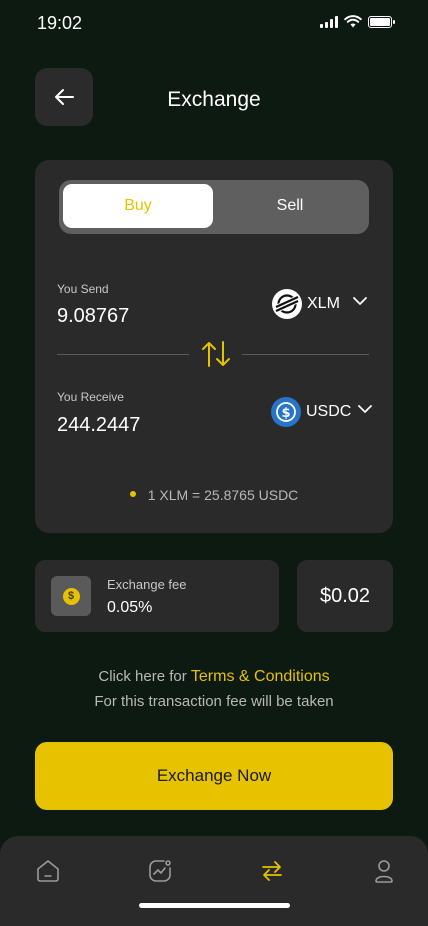 The width and height of the screenshot is (428, 926). What do you see at coordinates (60, 23) in the screenshot?
I see `status-time: 19:02` at bounding box center [60, 23].